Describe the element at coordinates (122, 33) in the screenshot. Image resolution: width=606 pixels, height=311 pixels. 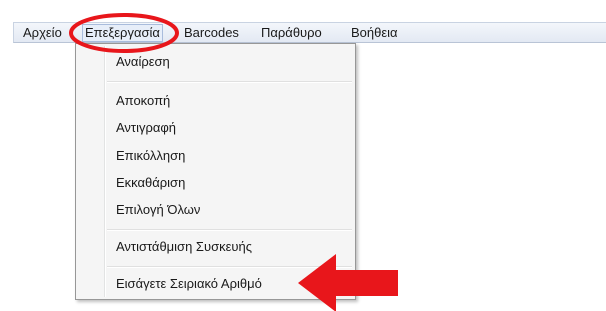
I see `menu-edit: Επεξεργασία` at that location.